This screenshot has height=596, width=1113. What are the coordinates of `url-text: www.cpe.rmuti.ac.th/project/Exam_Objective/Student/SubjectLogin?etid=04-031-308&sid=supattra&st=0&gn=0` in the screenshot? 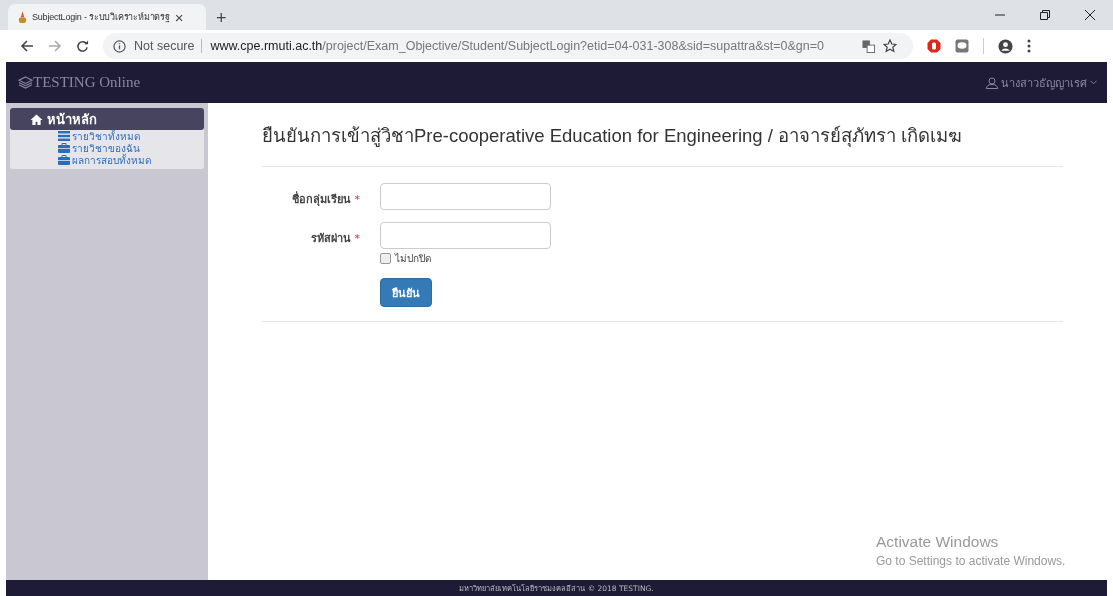 It's located at (517, 46).